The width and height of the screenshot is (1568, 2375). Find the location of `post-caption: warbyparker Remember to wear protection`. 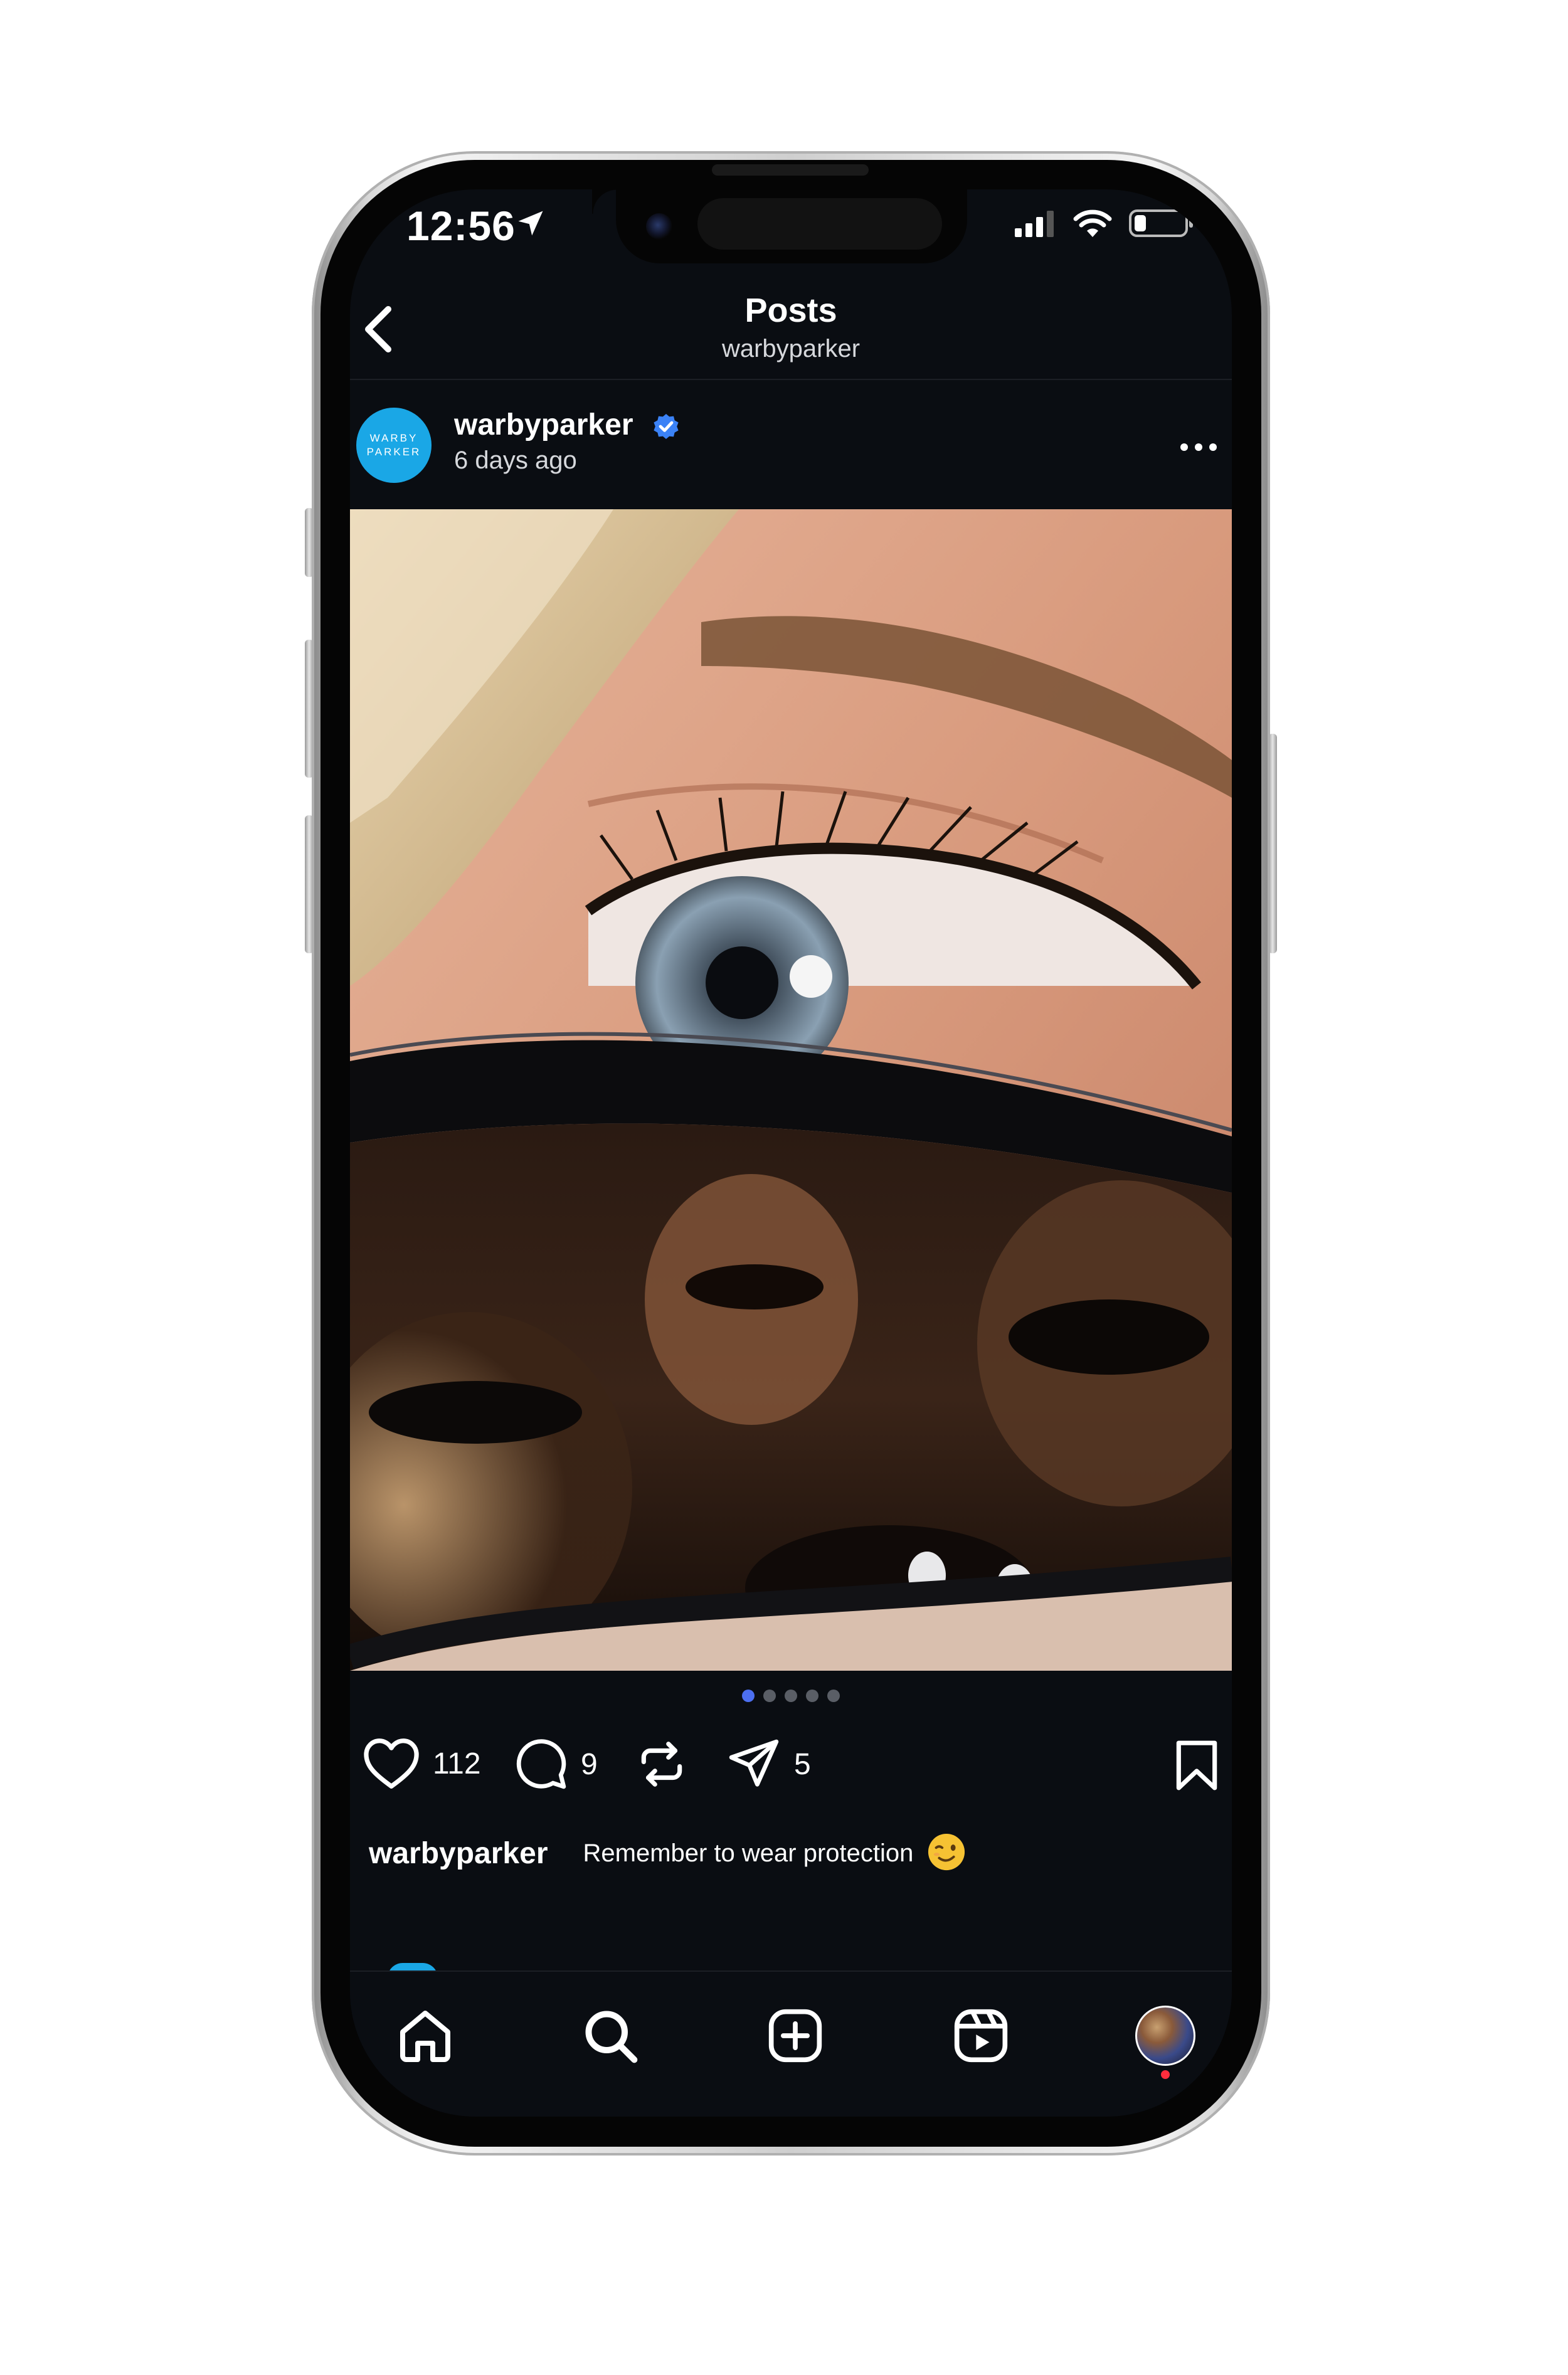

post-caption: warbyparker Remember to wear protection is located at coordinates (667, 1854).